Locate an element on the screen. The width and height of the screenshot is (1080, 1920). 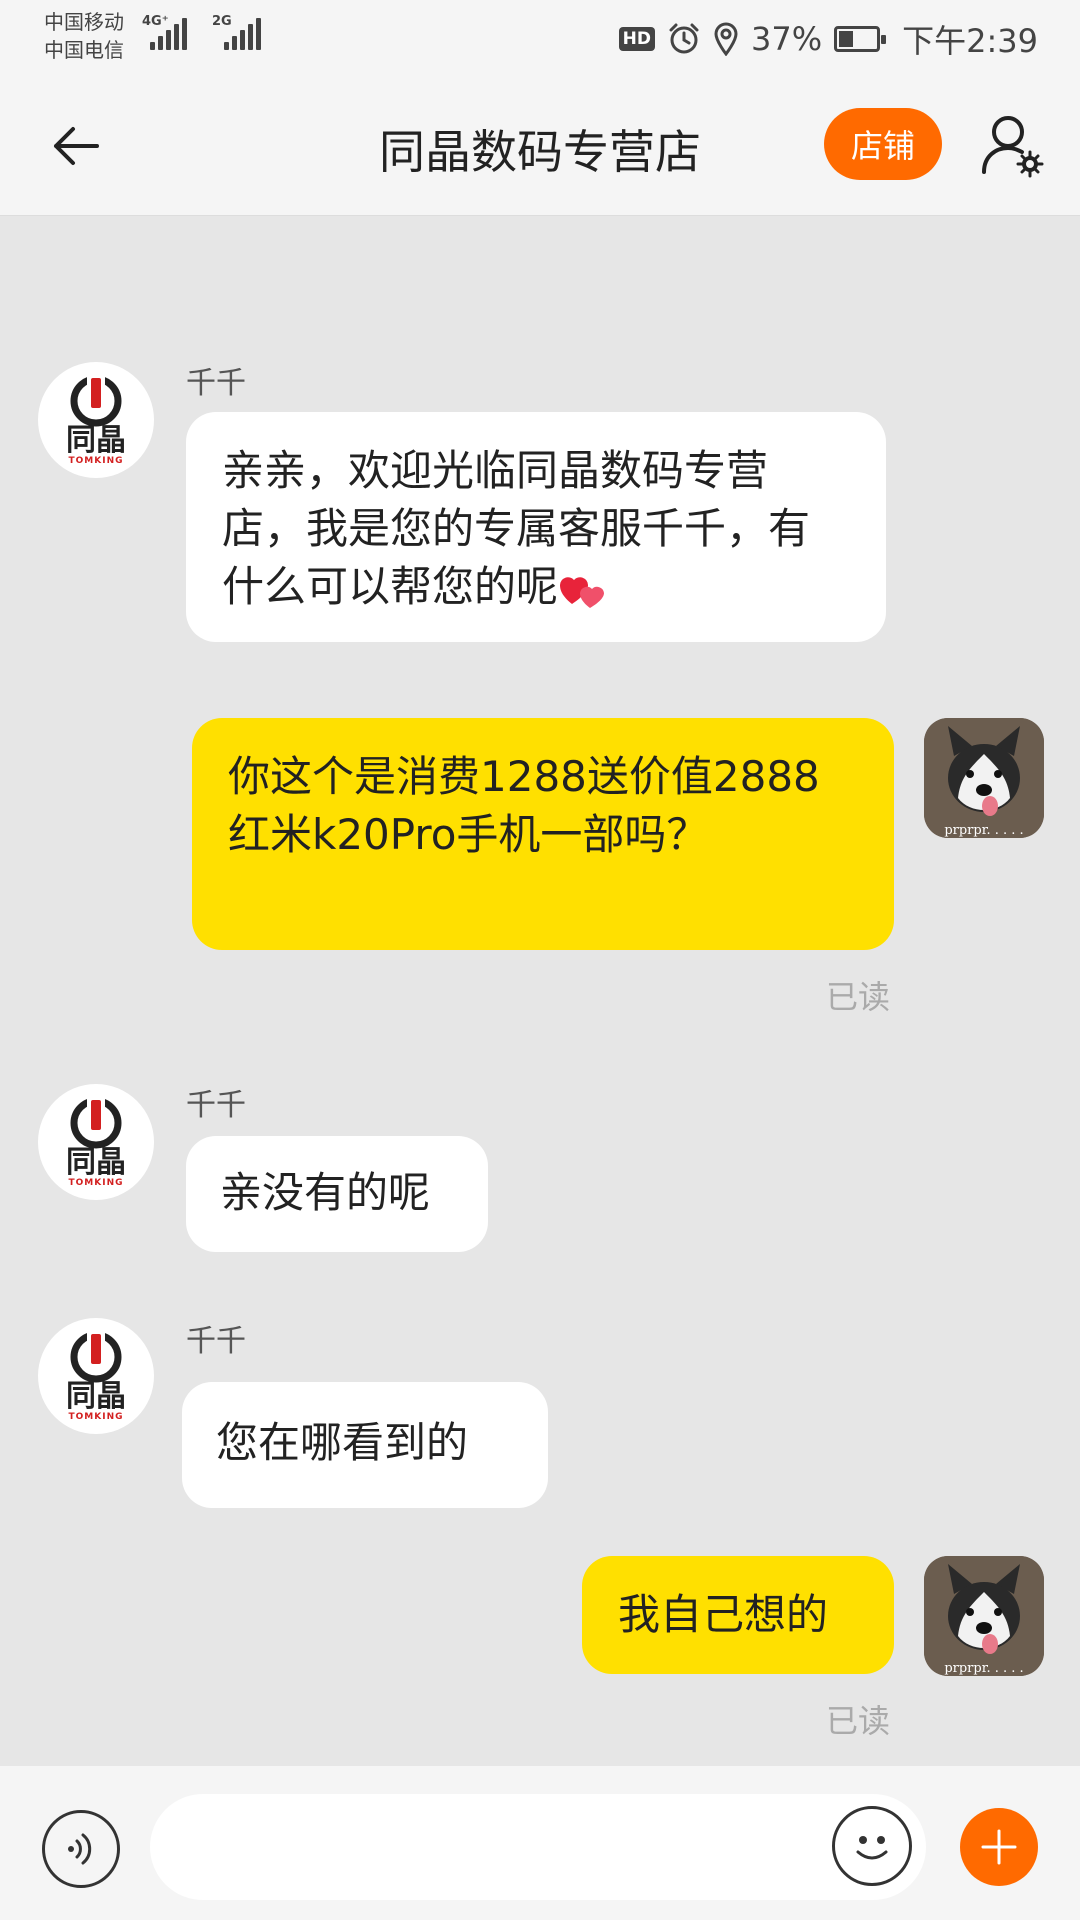
message-bubble-outgoing: 我自己想的 is located at coordinates (738, 1615).